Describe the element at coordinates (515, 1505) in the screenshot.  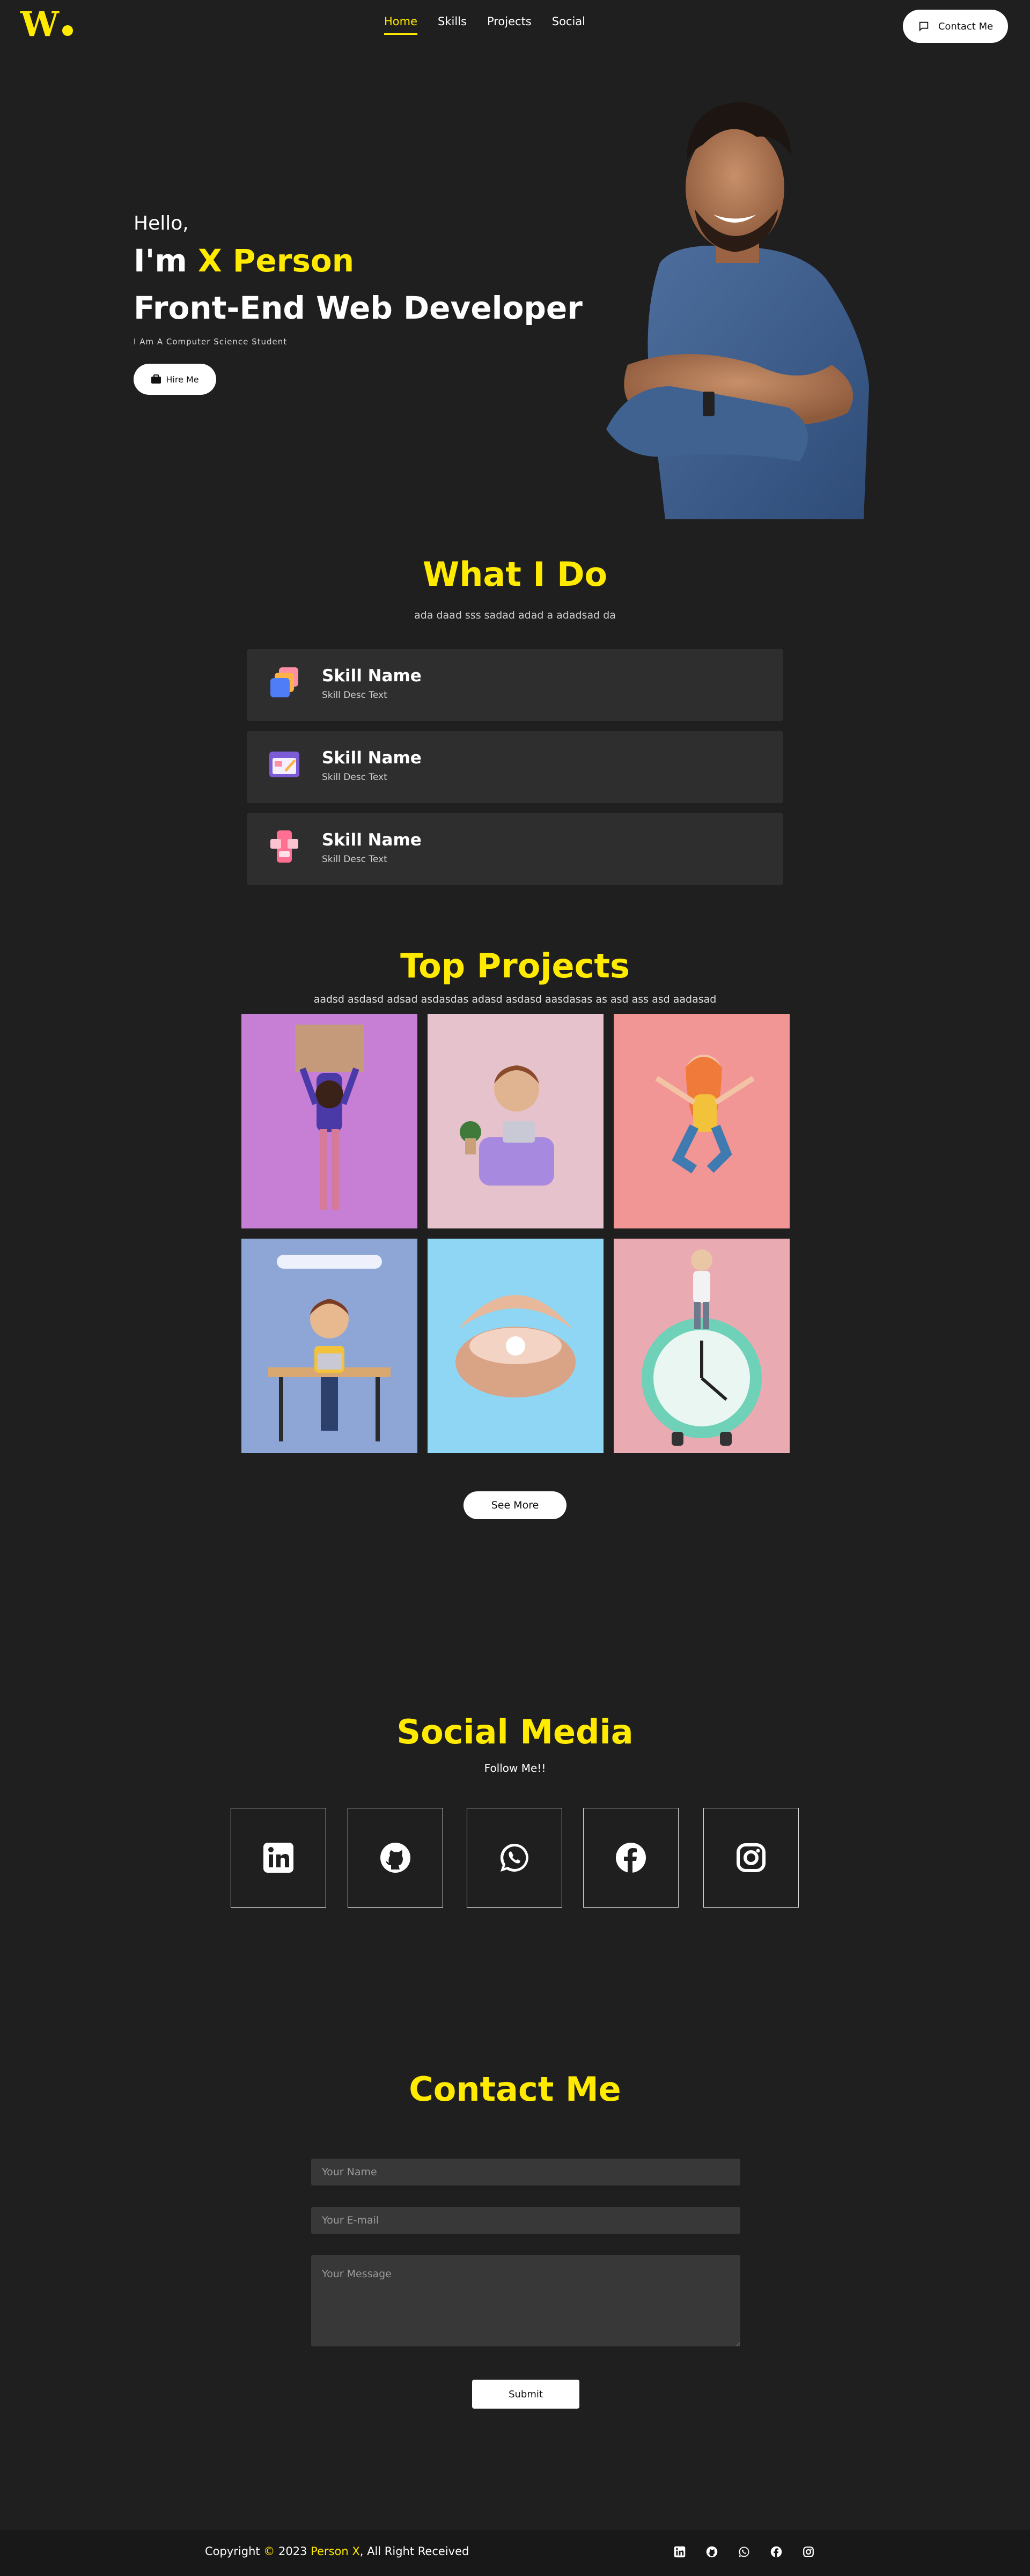
I see `see-more-button: See More` at that location.